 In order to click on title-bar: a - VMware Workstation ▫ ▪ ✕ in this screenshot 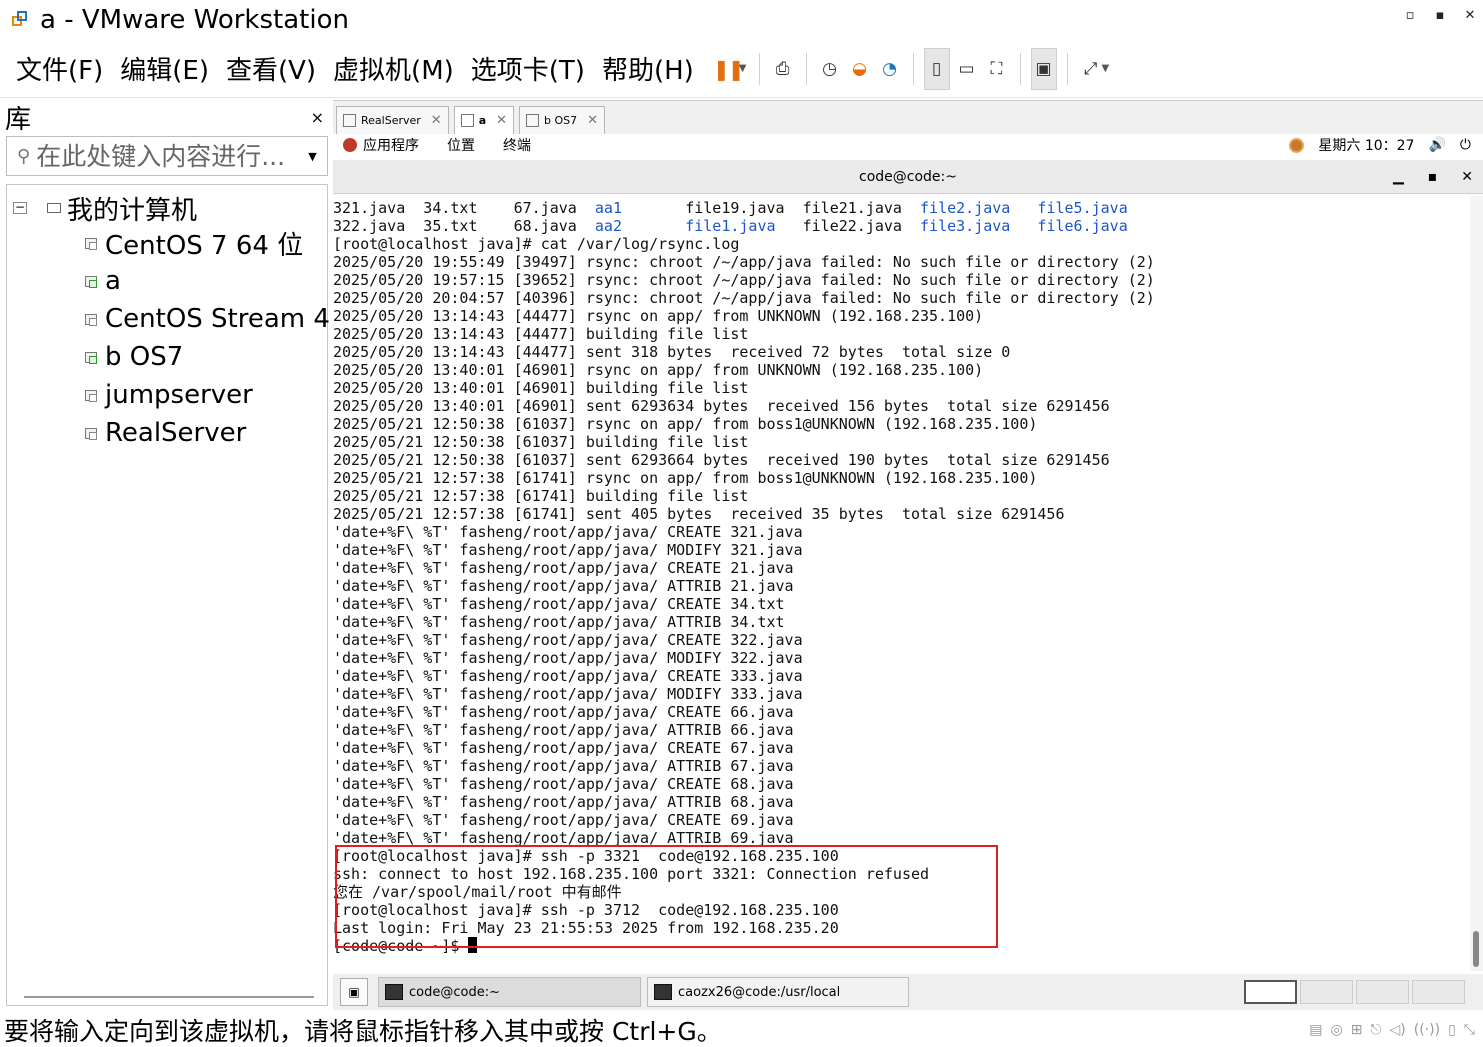, I will do `click(741, 20)`.